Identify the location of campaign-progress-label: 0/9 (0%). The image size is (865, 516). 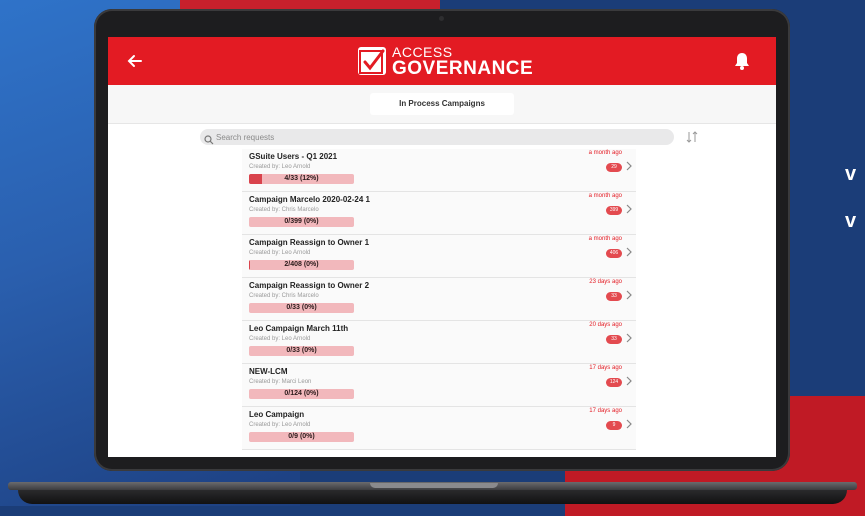
(301, 436).